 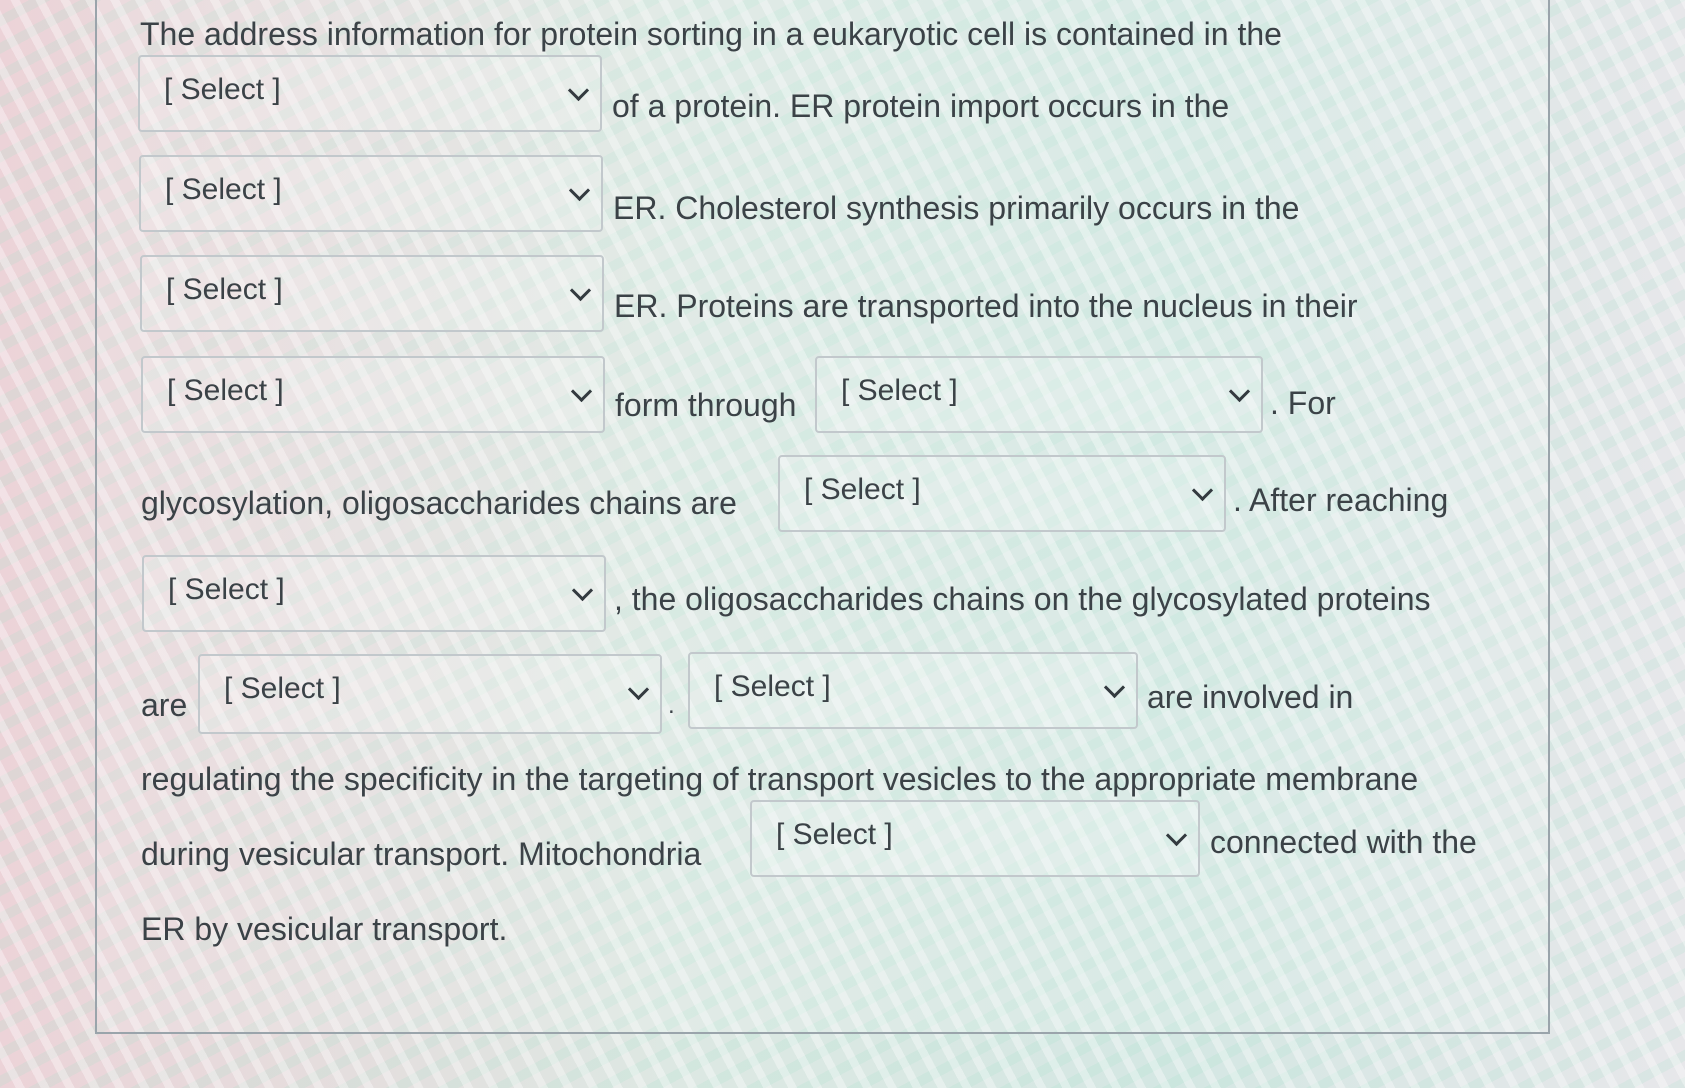 I want to click on question-text-segment: are, so click(x=164, y=705).